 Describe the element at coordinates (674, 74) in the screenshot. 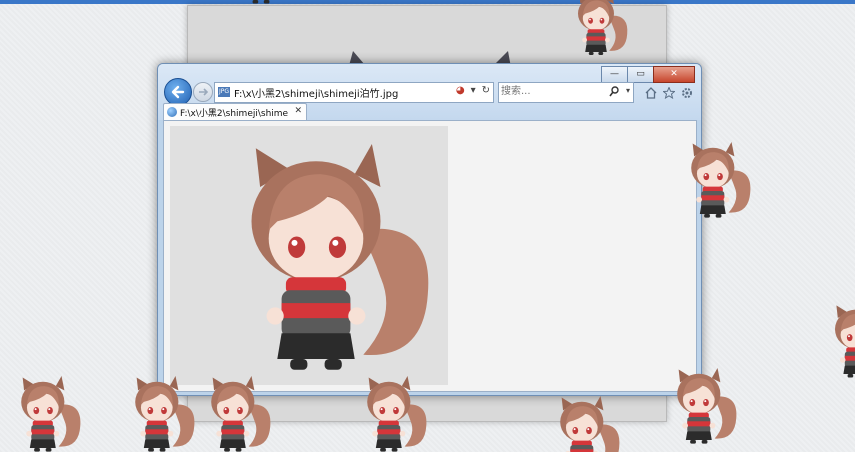

I see `close-button: ✕` at that location.